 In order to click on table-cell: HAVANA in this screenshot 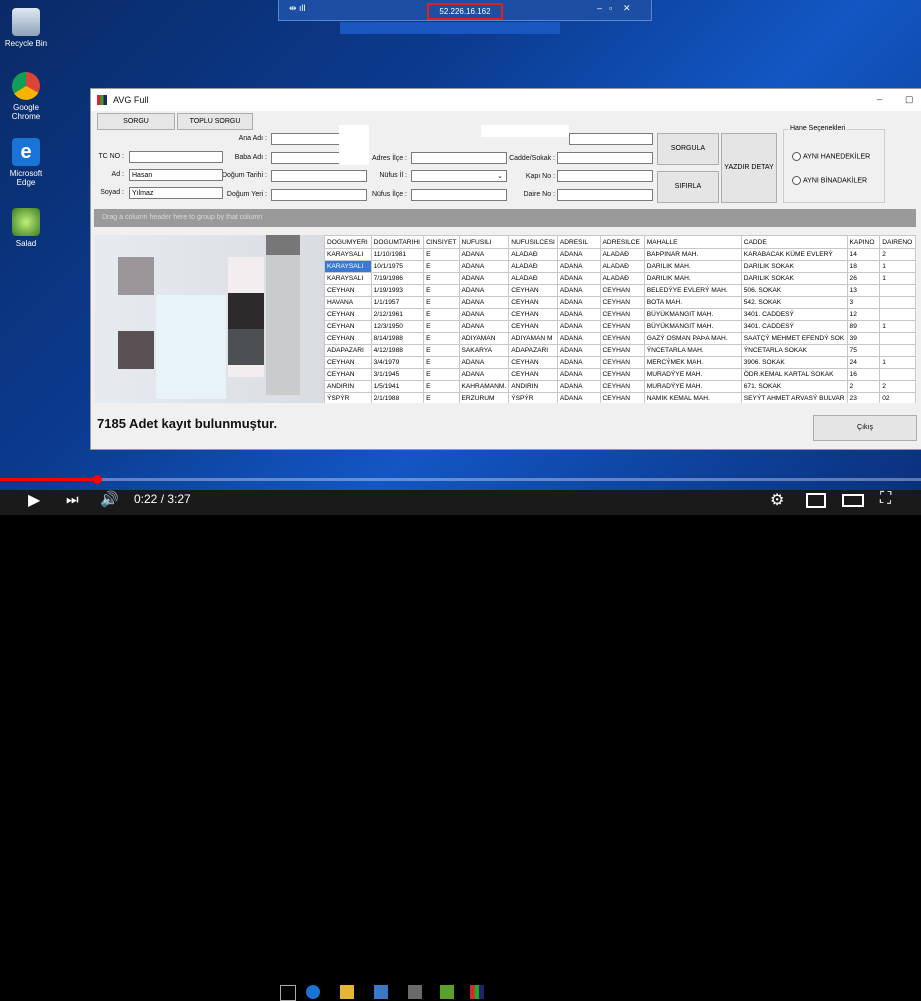, I will do `click(348, 302)`.